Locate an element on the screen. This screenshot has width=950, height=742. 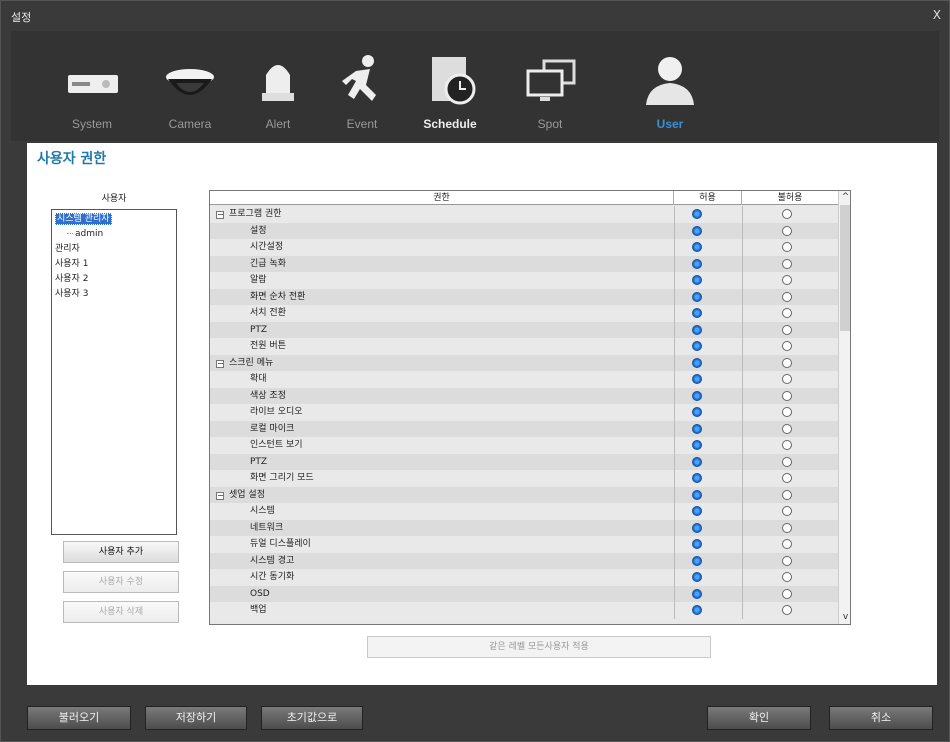
cancel-button: 취소 is located at coordinates (881, 718).